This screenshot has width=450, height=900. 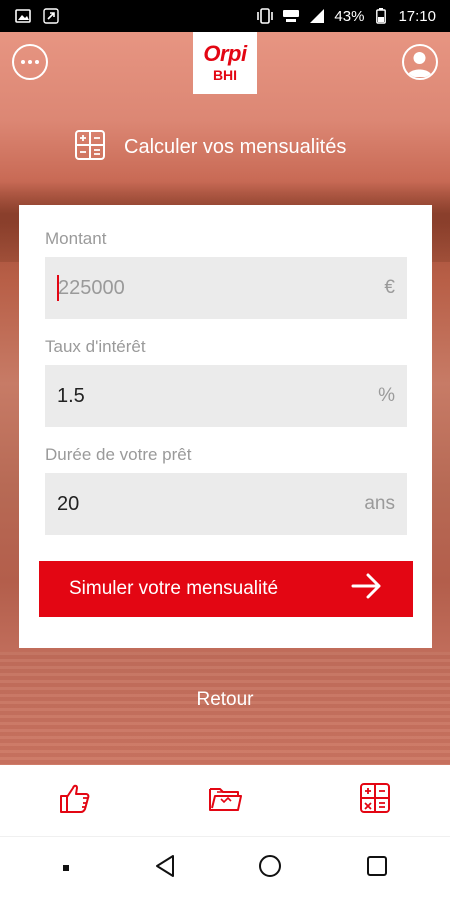 I want to click on signal-icon, so click(x=317, y=16).